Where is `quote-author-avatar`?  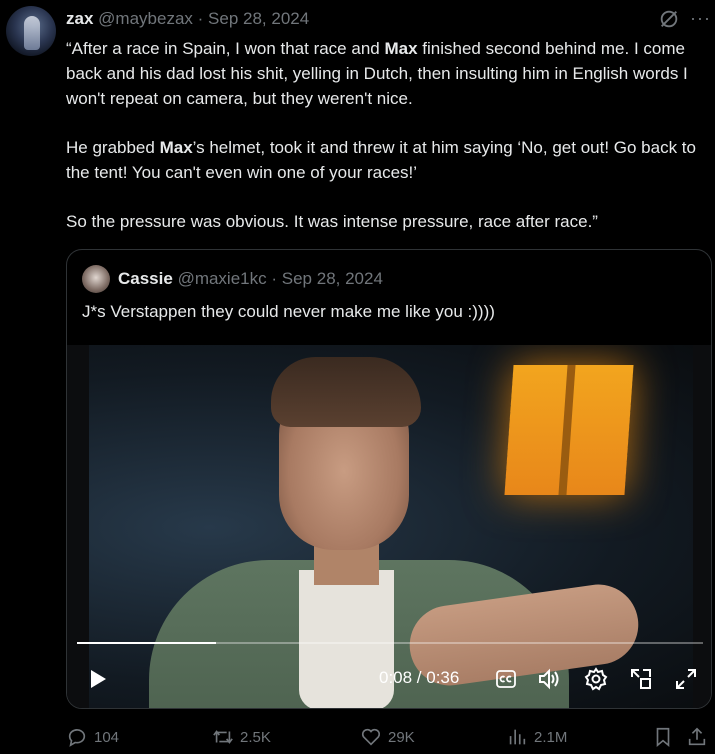 quote-author-avatar is located at coordinates (96, 279).